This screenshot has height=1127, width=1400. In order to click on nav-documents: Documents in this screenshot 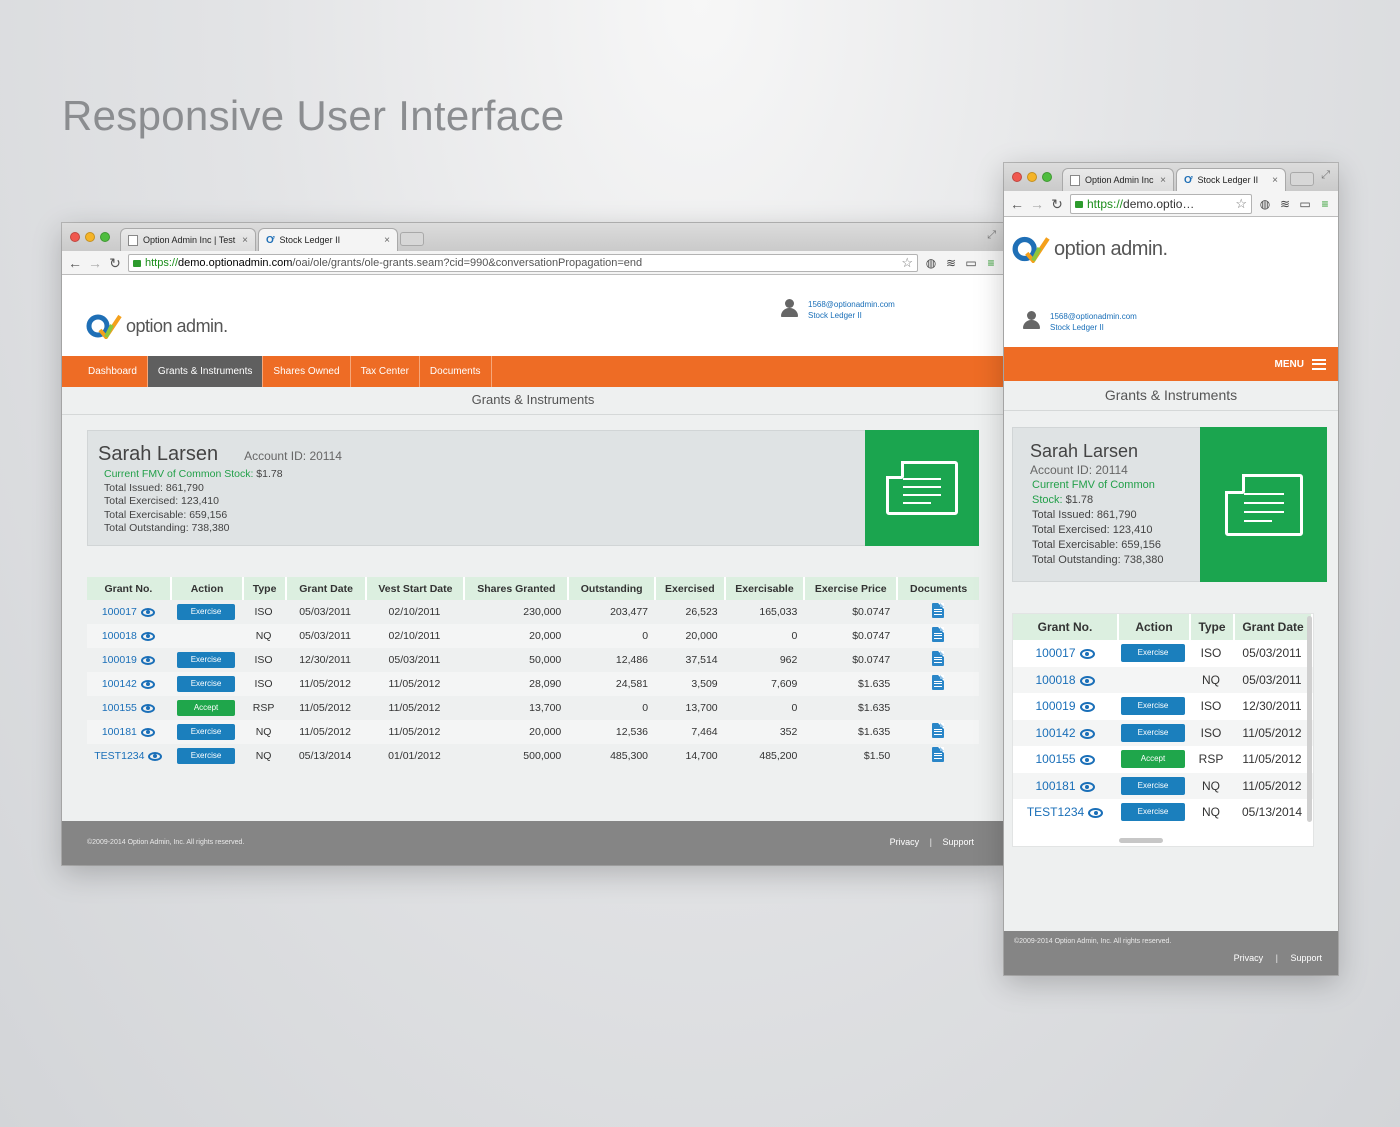, I will do `click(456, 371)`.